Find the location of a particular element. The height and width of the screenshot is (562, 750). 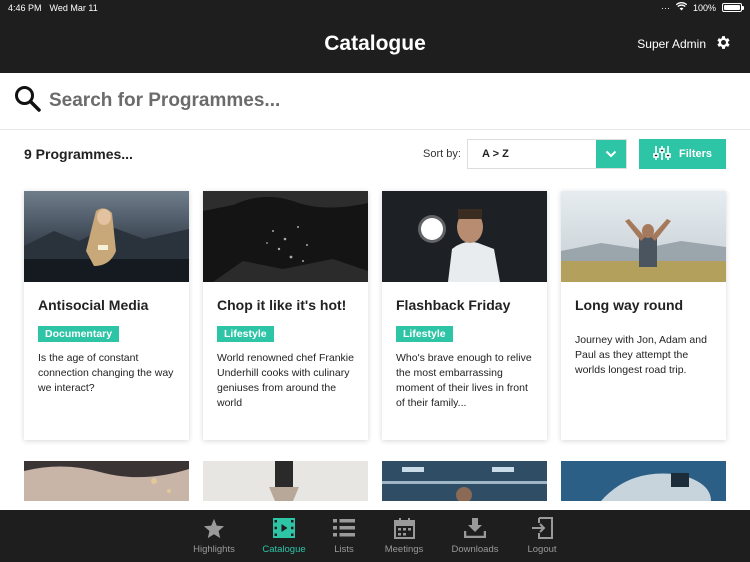

tab-lists: Lists is located at coordinates (344, 536).